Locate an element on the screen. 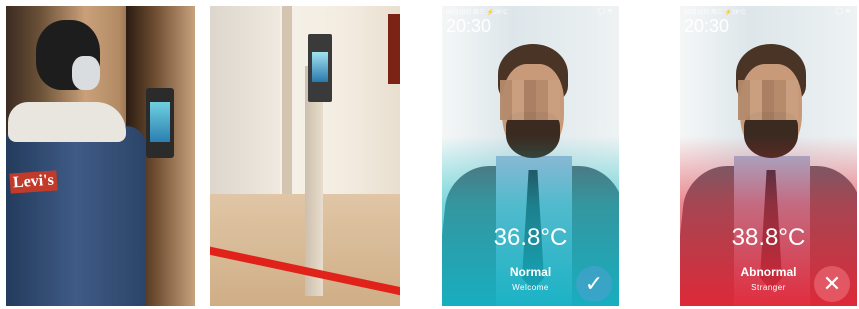 The image size is (859, 309). picture-frame is located at coordinates (394, 49).